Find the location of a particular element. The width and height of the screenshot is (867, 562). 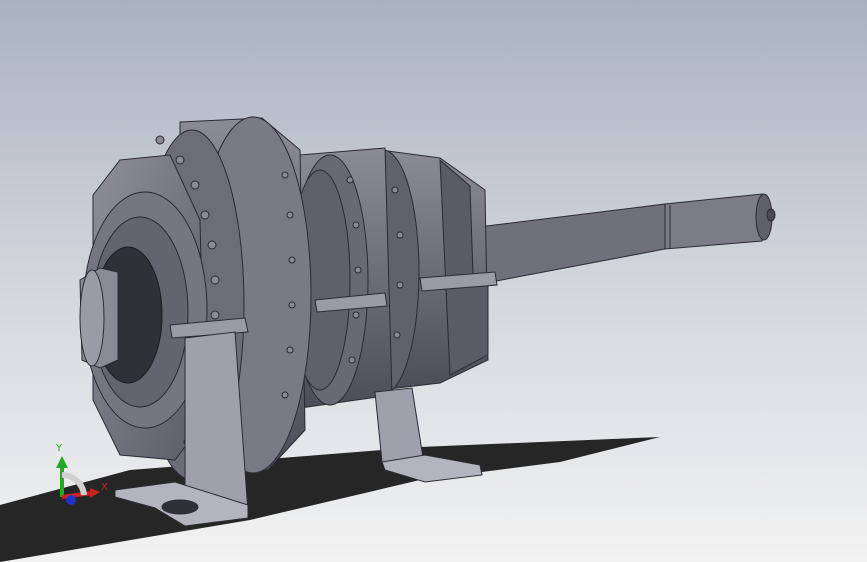

triad-z-axis is located at coordinates (71, 500).